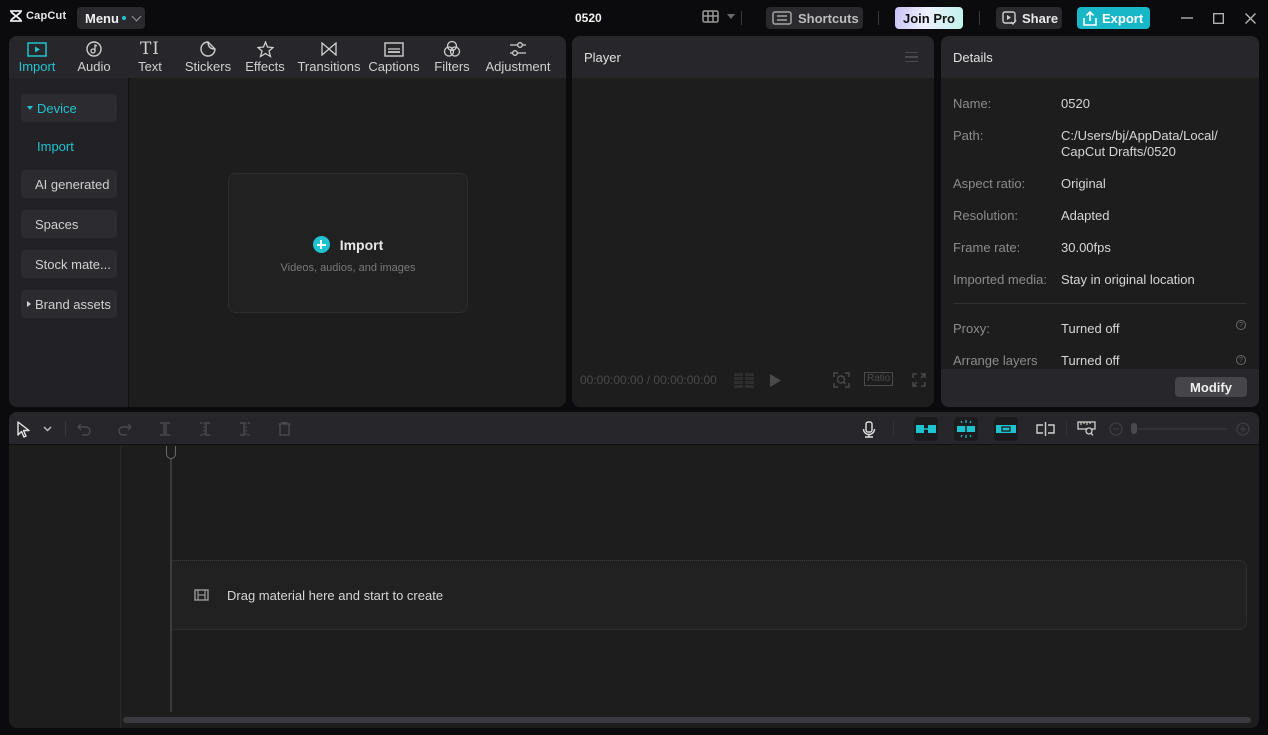 Image resolution: width=1268 pixels, height=735 pixels. What do you see at coordinates (69, 108) in the screenshot?
I see `sidebar-item-device: Device` at bounding box center [69, 108].